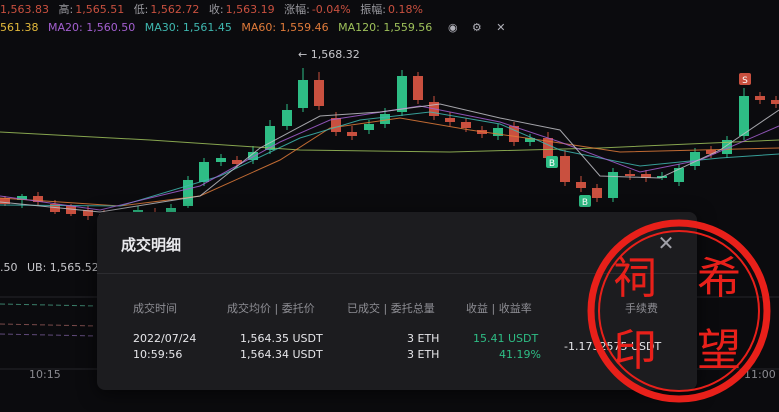 This screenshot has width=779, height=412. I want to click on badge-label: S, so click(745, 81).